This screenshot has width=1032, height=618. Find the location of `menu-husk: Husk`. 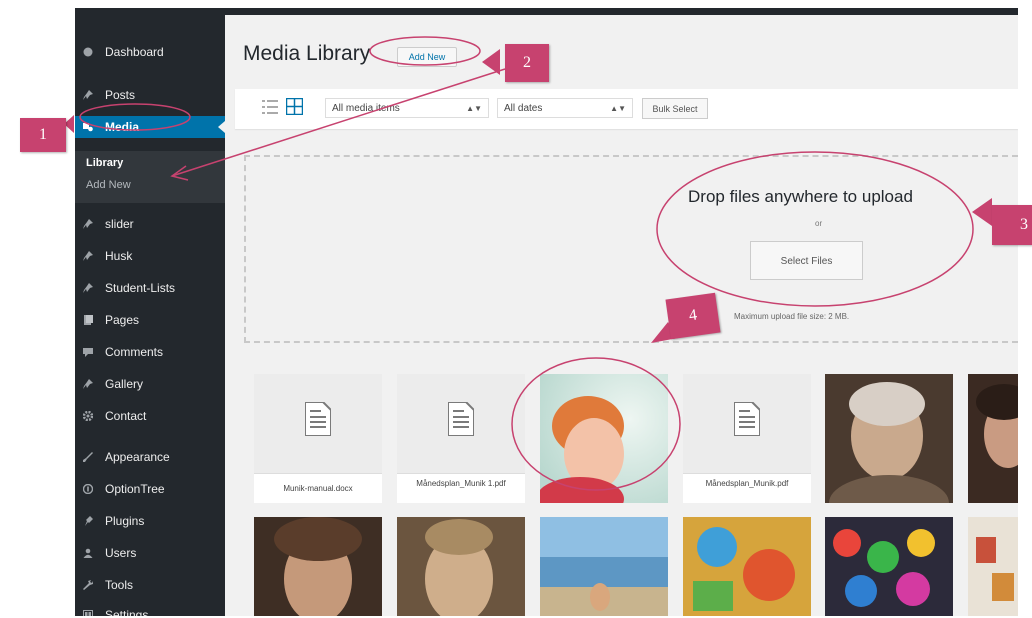

menu-husk: Husk is located at coordinates (150, 256).